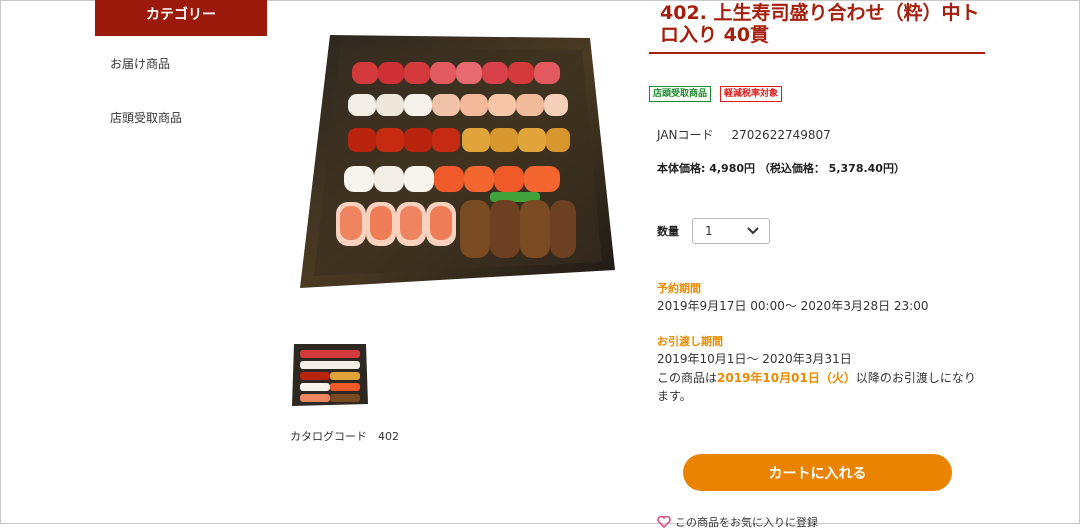 The height and width of the screenshot is (530, 1080). What do you see at coordinates (751, 94) in the screenshot?
I see `badge-reduced-tax: 軽減税率対象` at bounding box center [751, 94].